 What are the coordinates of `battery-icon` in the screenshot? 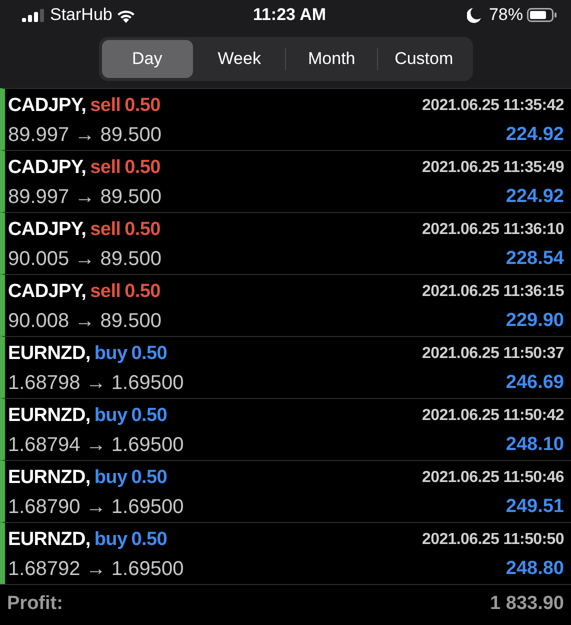 It's located at (541, 15).